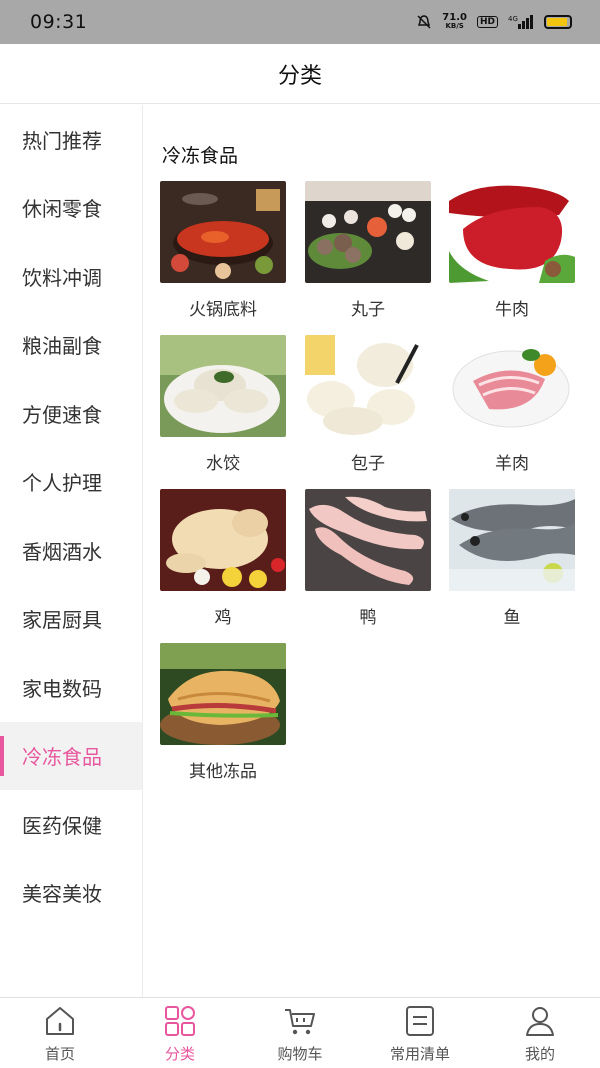 The image size is (600, 1068). I want to click on tab-label: 首页, so click(59, 1054).